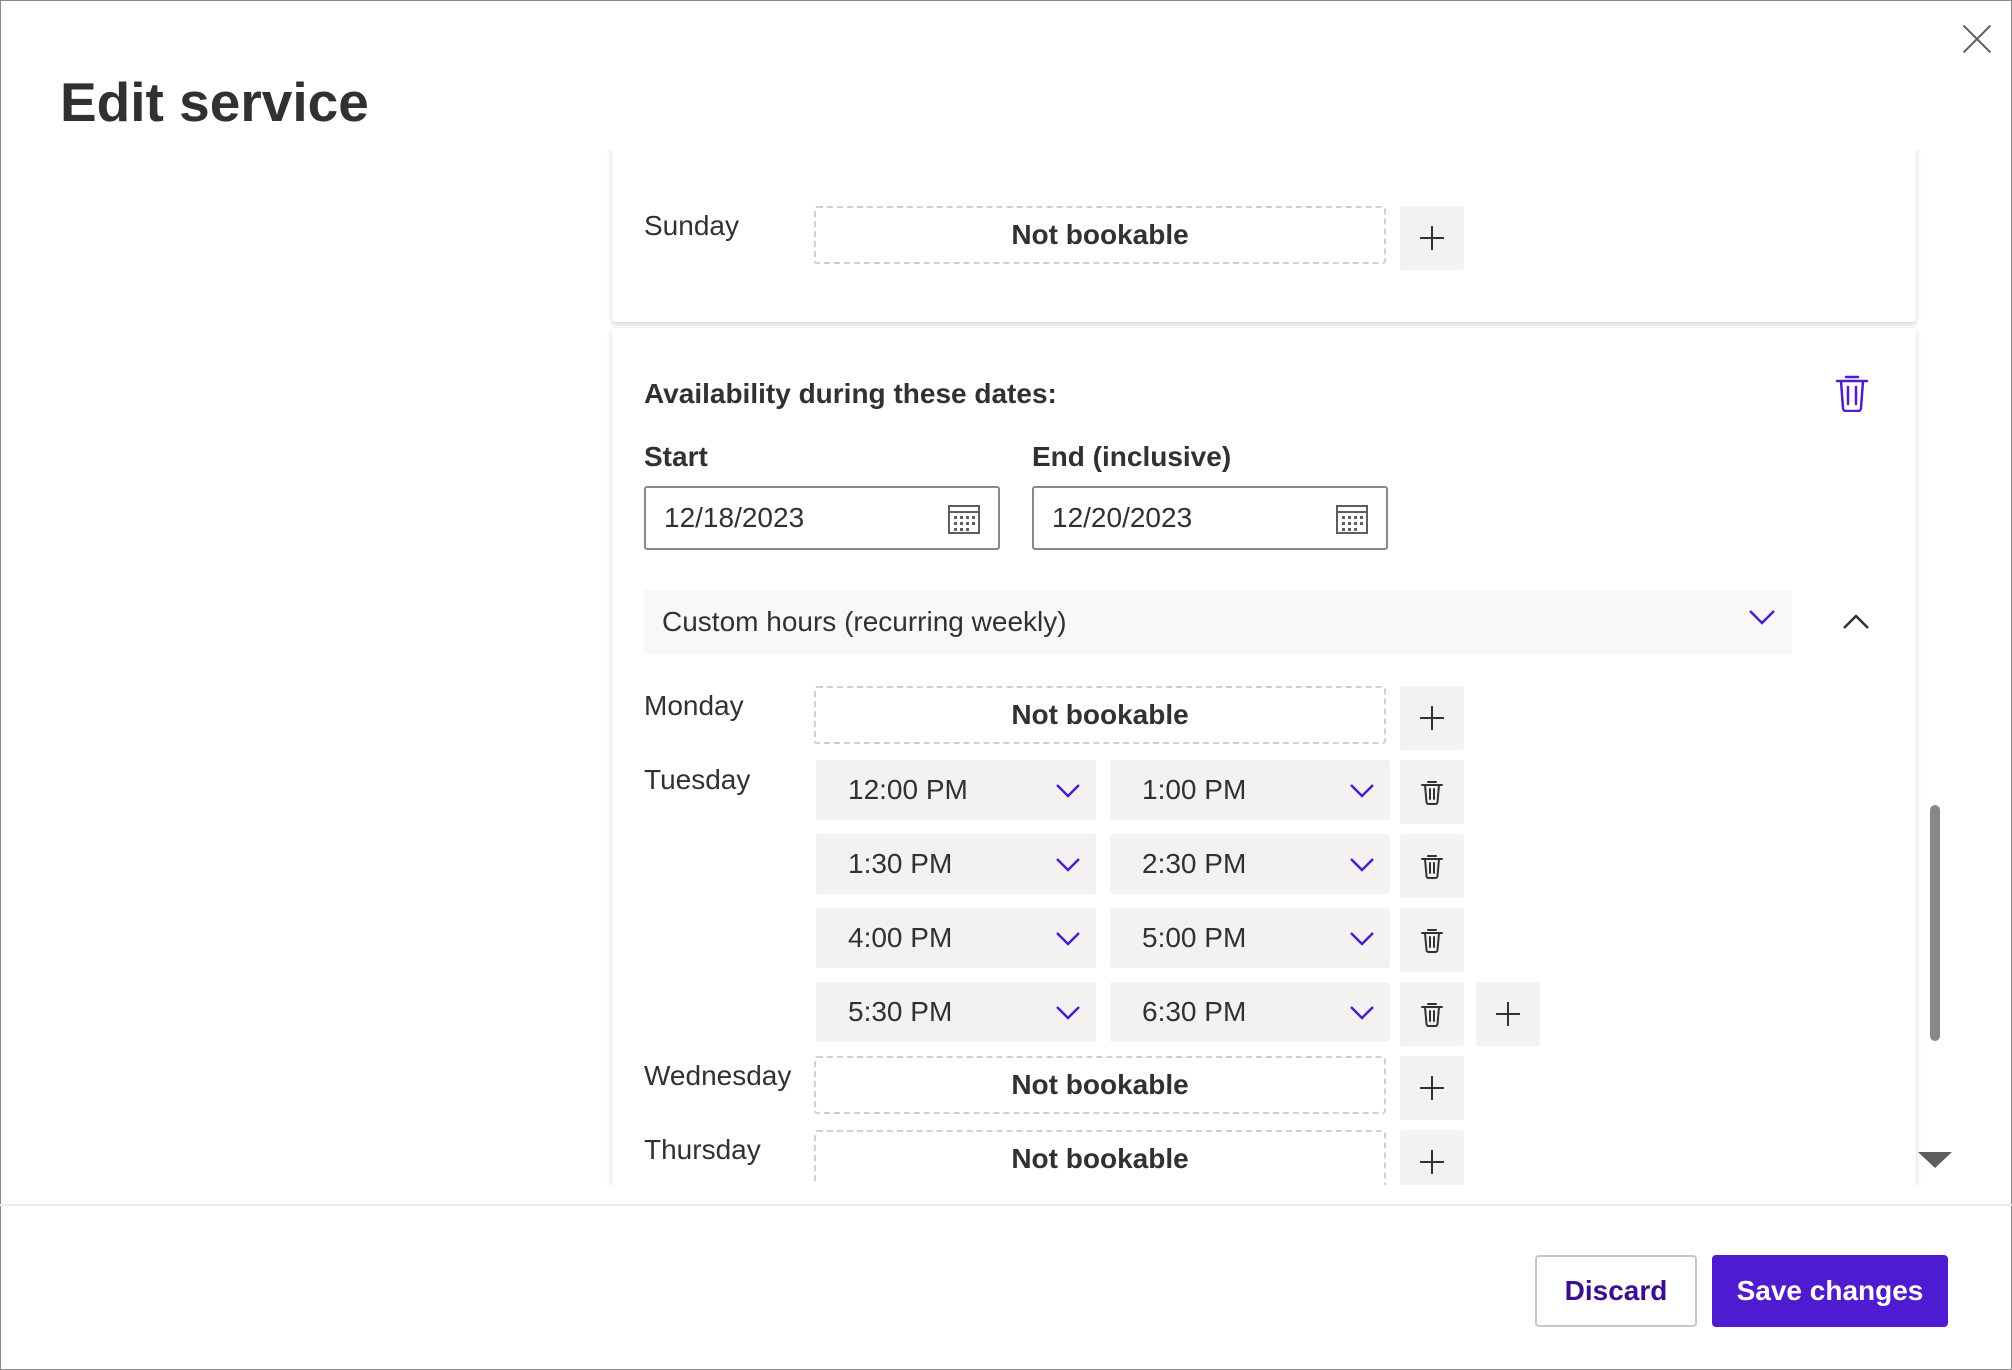 This screenshot has width=2012, height=1370. Describe the element at coordinates (1250, 1012) in the screenshot. I see `tuesday-slot-4-end: 6:30 PM` at that location.